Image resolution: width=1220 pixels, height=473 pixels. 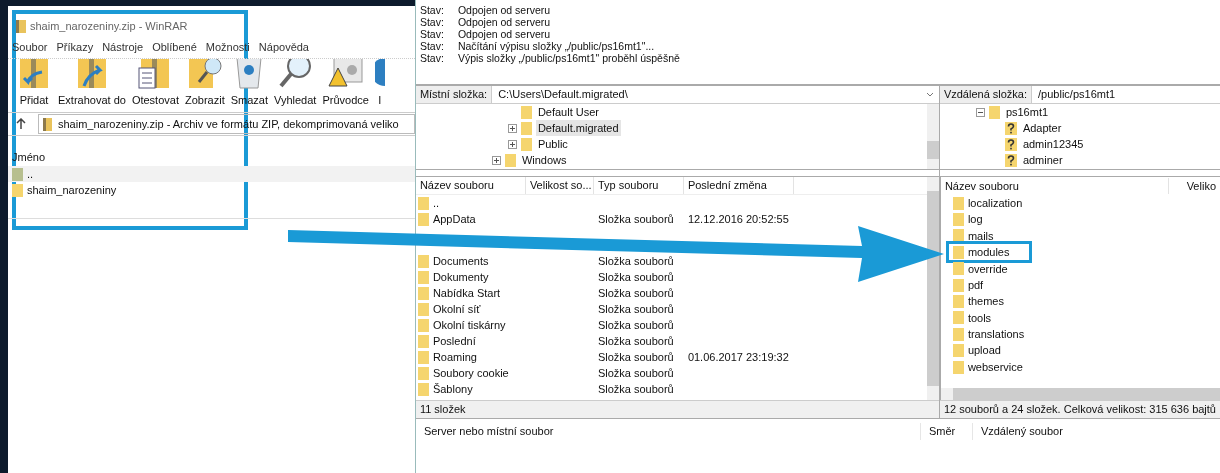 I want to click on path-field: /public/ps16mt1, so click(x=1126, y=94).